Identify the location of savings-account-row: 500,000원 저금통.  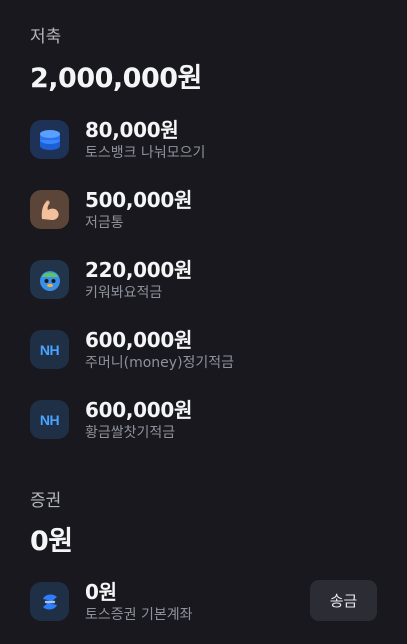
(205, 210).